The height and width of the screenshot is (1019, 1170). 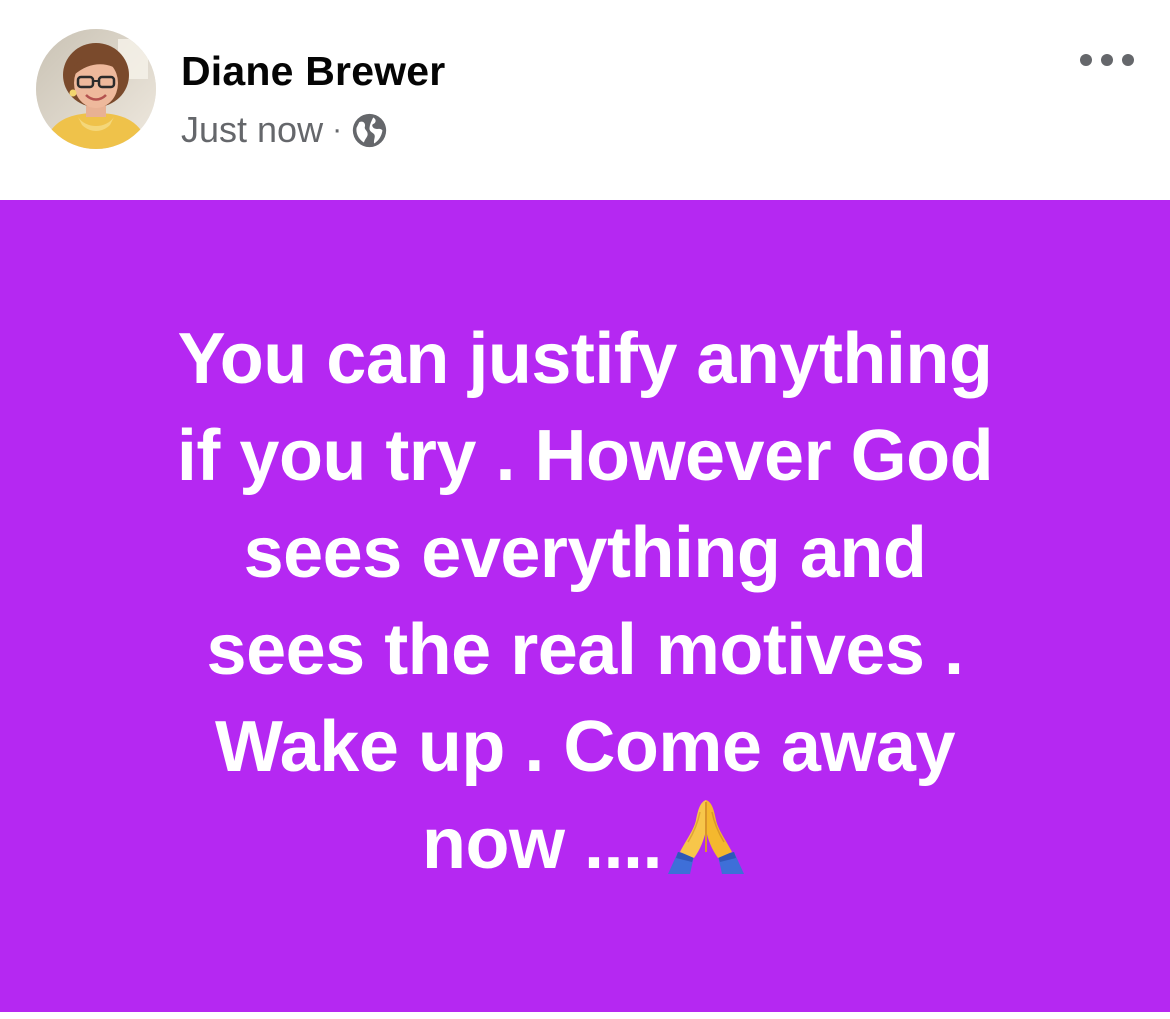 I want to click on globe-icon, so click(x=369, y=130).